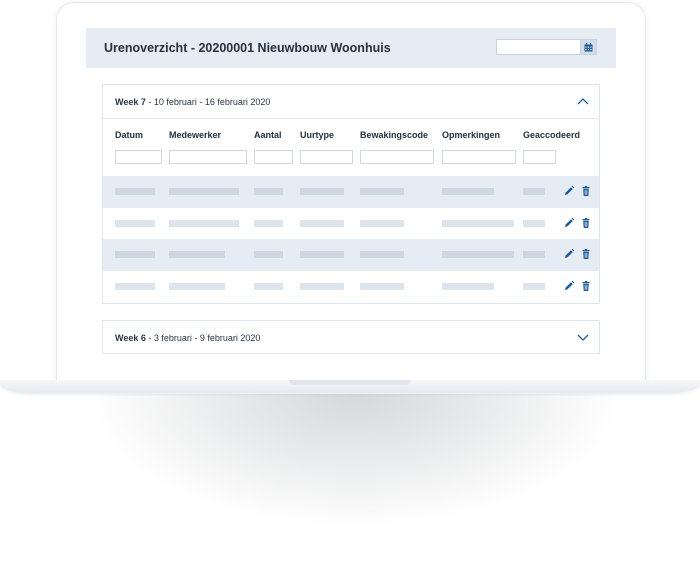  What do you see at coordinates (539, 47) in the screenshot?
I see `date-input` at bounding box center [539, 47].